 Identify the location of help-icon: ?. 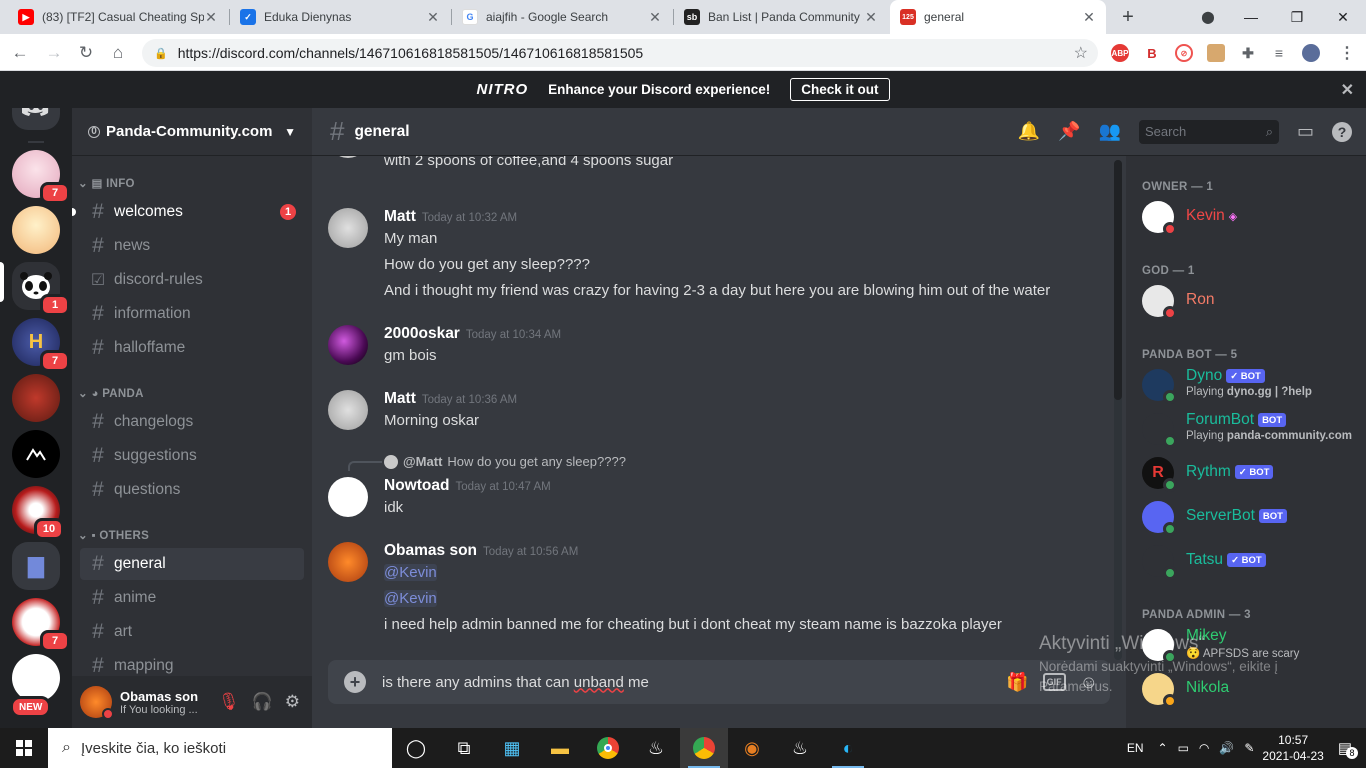
(1342, 131).